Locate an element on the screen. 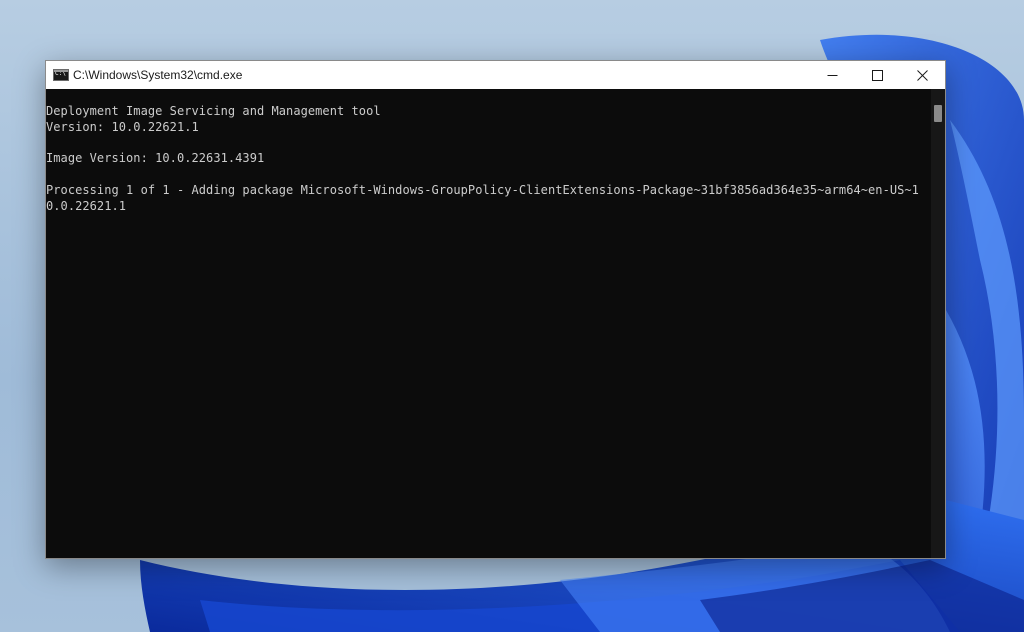 The image size is (1024, 632). close-icon is located at coordinates (922, 75).